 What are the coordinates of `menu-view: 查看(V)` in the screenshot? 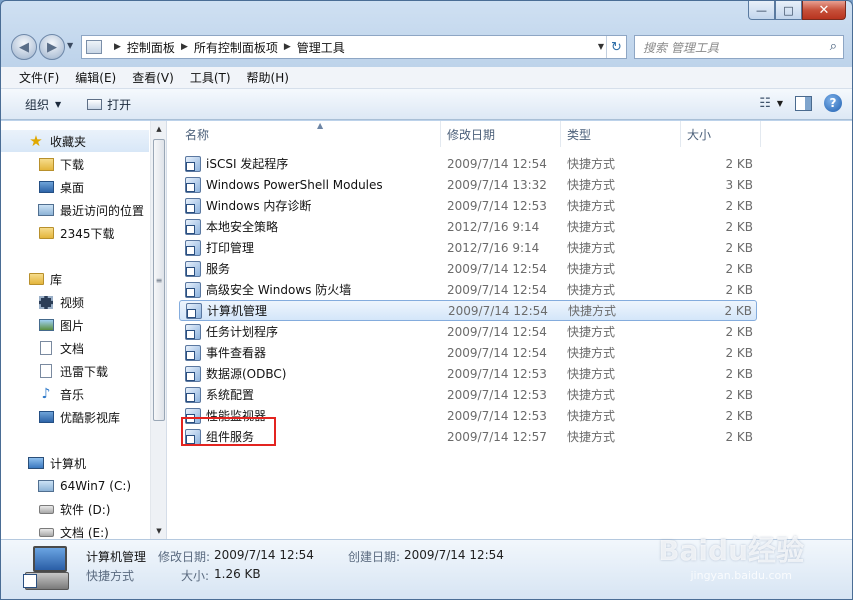 It's located at (153, 77).